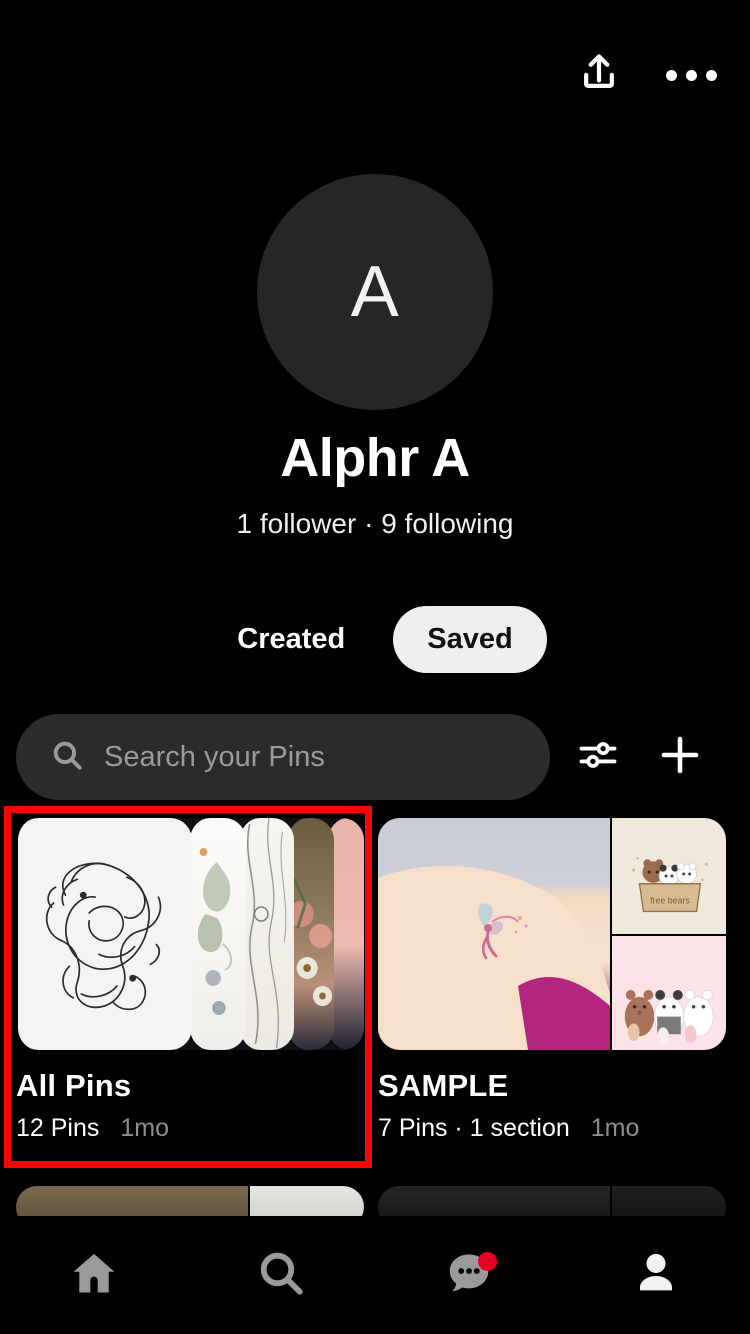 The width and height of the screenshot is (750, 1334). I want to click on top-bar, so click(375, 75).